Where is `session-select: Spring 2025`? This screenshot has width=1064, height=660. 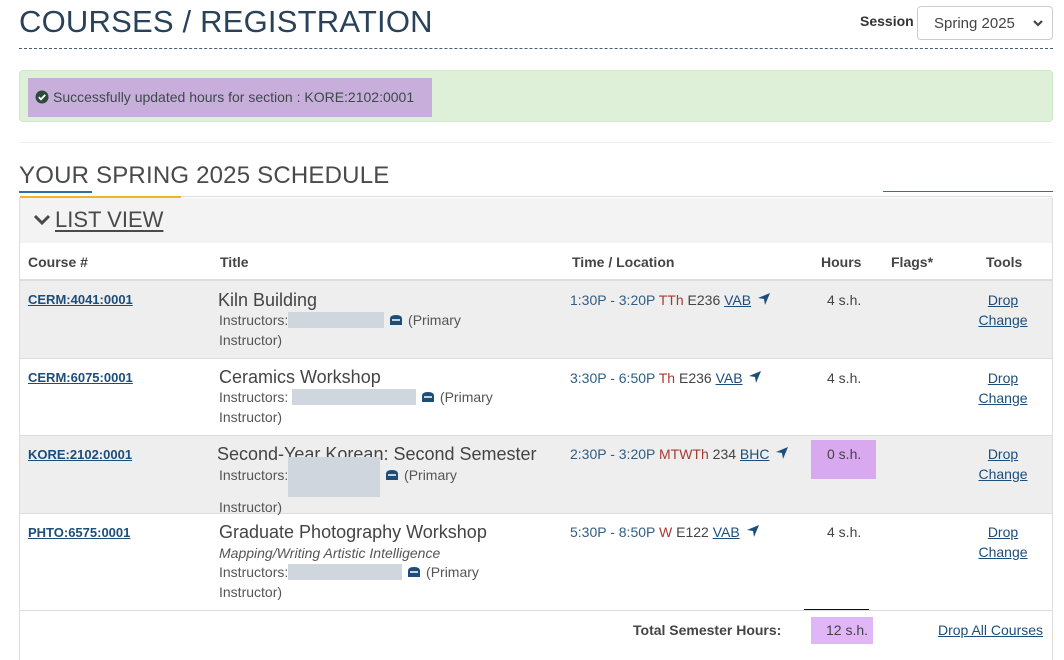 session-select: Spring 2025 is located at coordinates (985, 23).